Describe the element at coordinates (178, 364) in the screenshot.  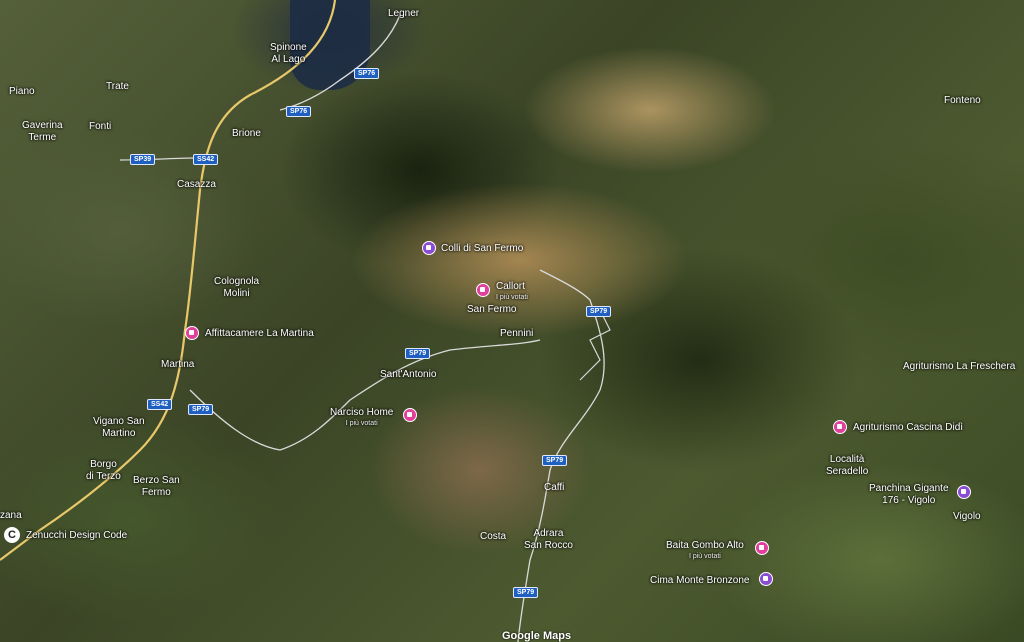
I see `place-martina: Martina` at that location.